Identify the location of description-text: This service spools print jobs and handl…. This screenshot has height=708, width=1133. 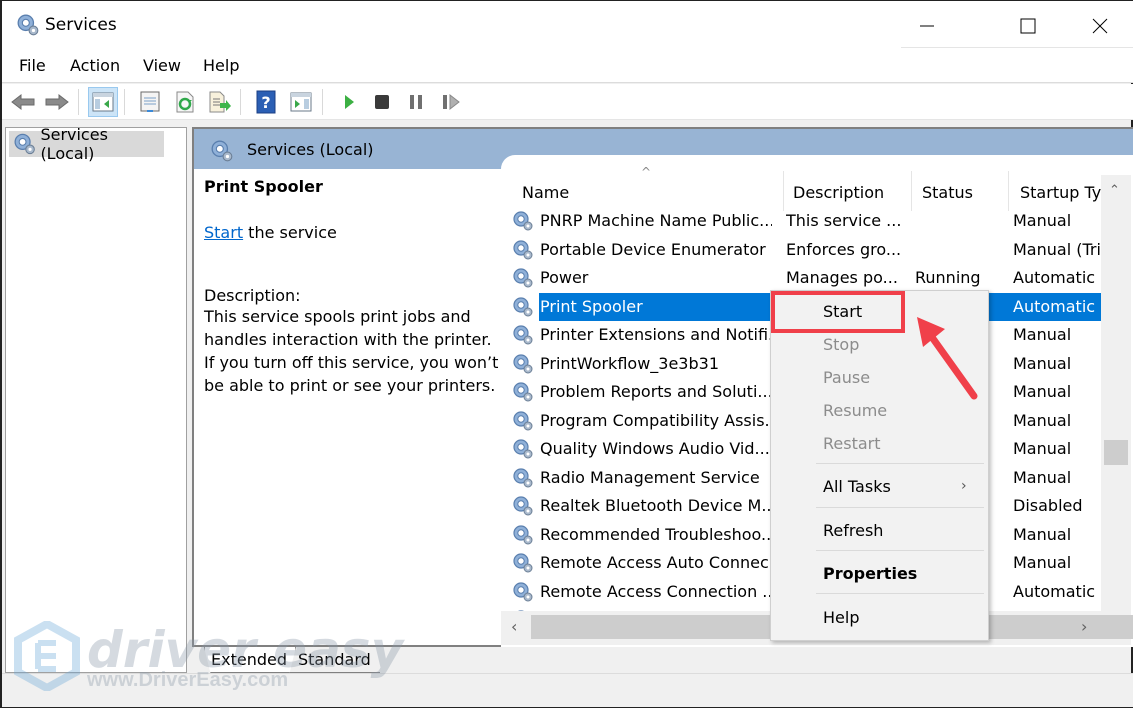
(351, 351).